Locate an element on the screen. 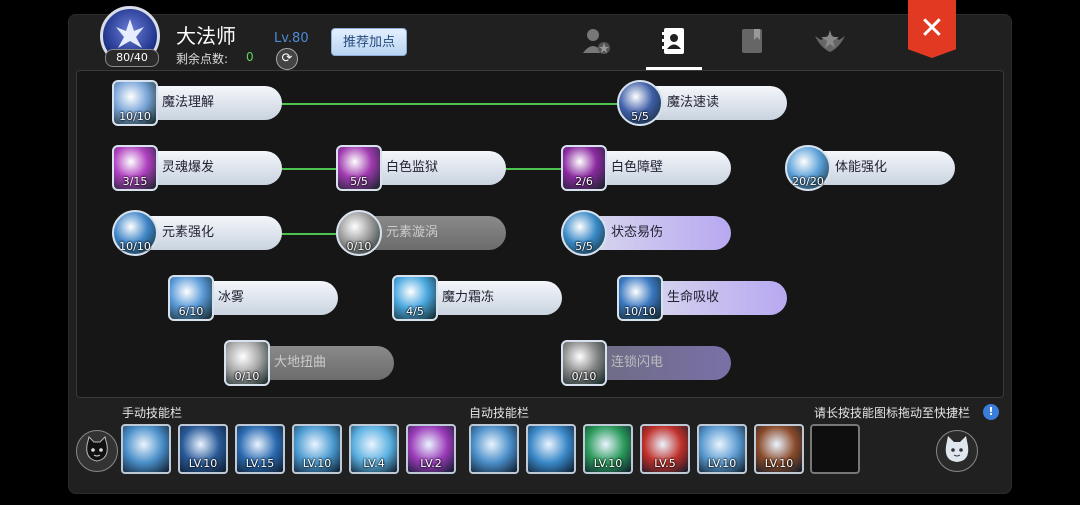 The width and height of the screenshot is (1080, 505). skill-node: 魔法理解 10/10 is located at coordinates (197, 103).